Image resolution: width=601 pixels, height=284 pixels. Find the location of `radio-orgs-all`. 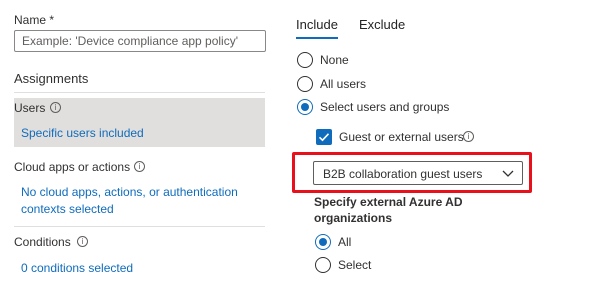

radio-orgs-all is located at coordinates (323, 242).